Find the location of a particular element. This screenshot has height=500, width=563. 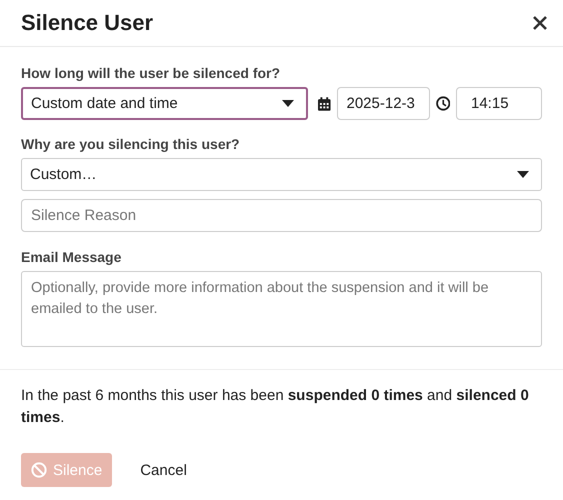

history-text: In the past 6 months this user has been suspended 0 times and silenced 0 times. is located at coordinates (275, 407).